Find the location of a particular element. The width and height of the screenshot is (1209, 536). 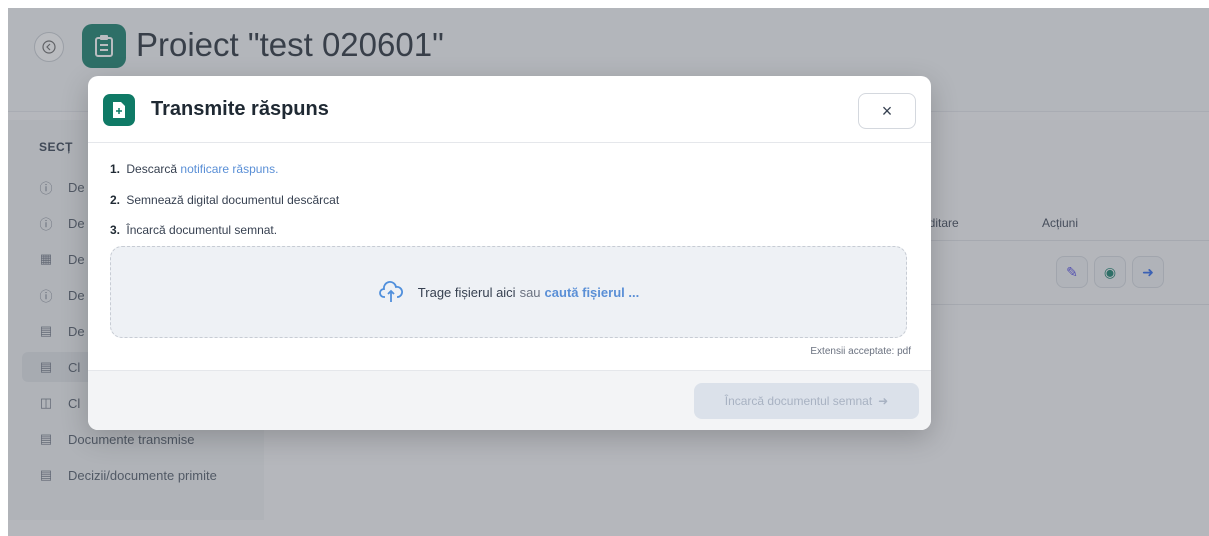

close-icon: × is located at coordinates (887, 110).